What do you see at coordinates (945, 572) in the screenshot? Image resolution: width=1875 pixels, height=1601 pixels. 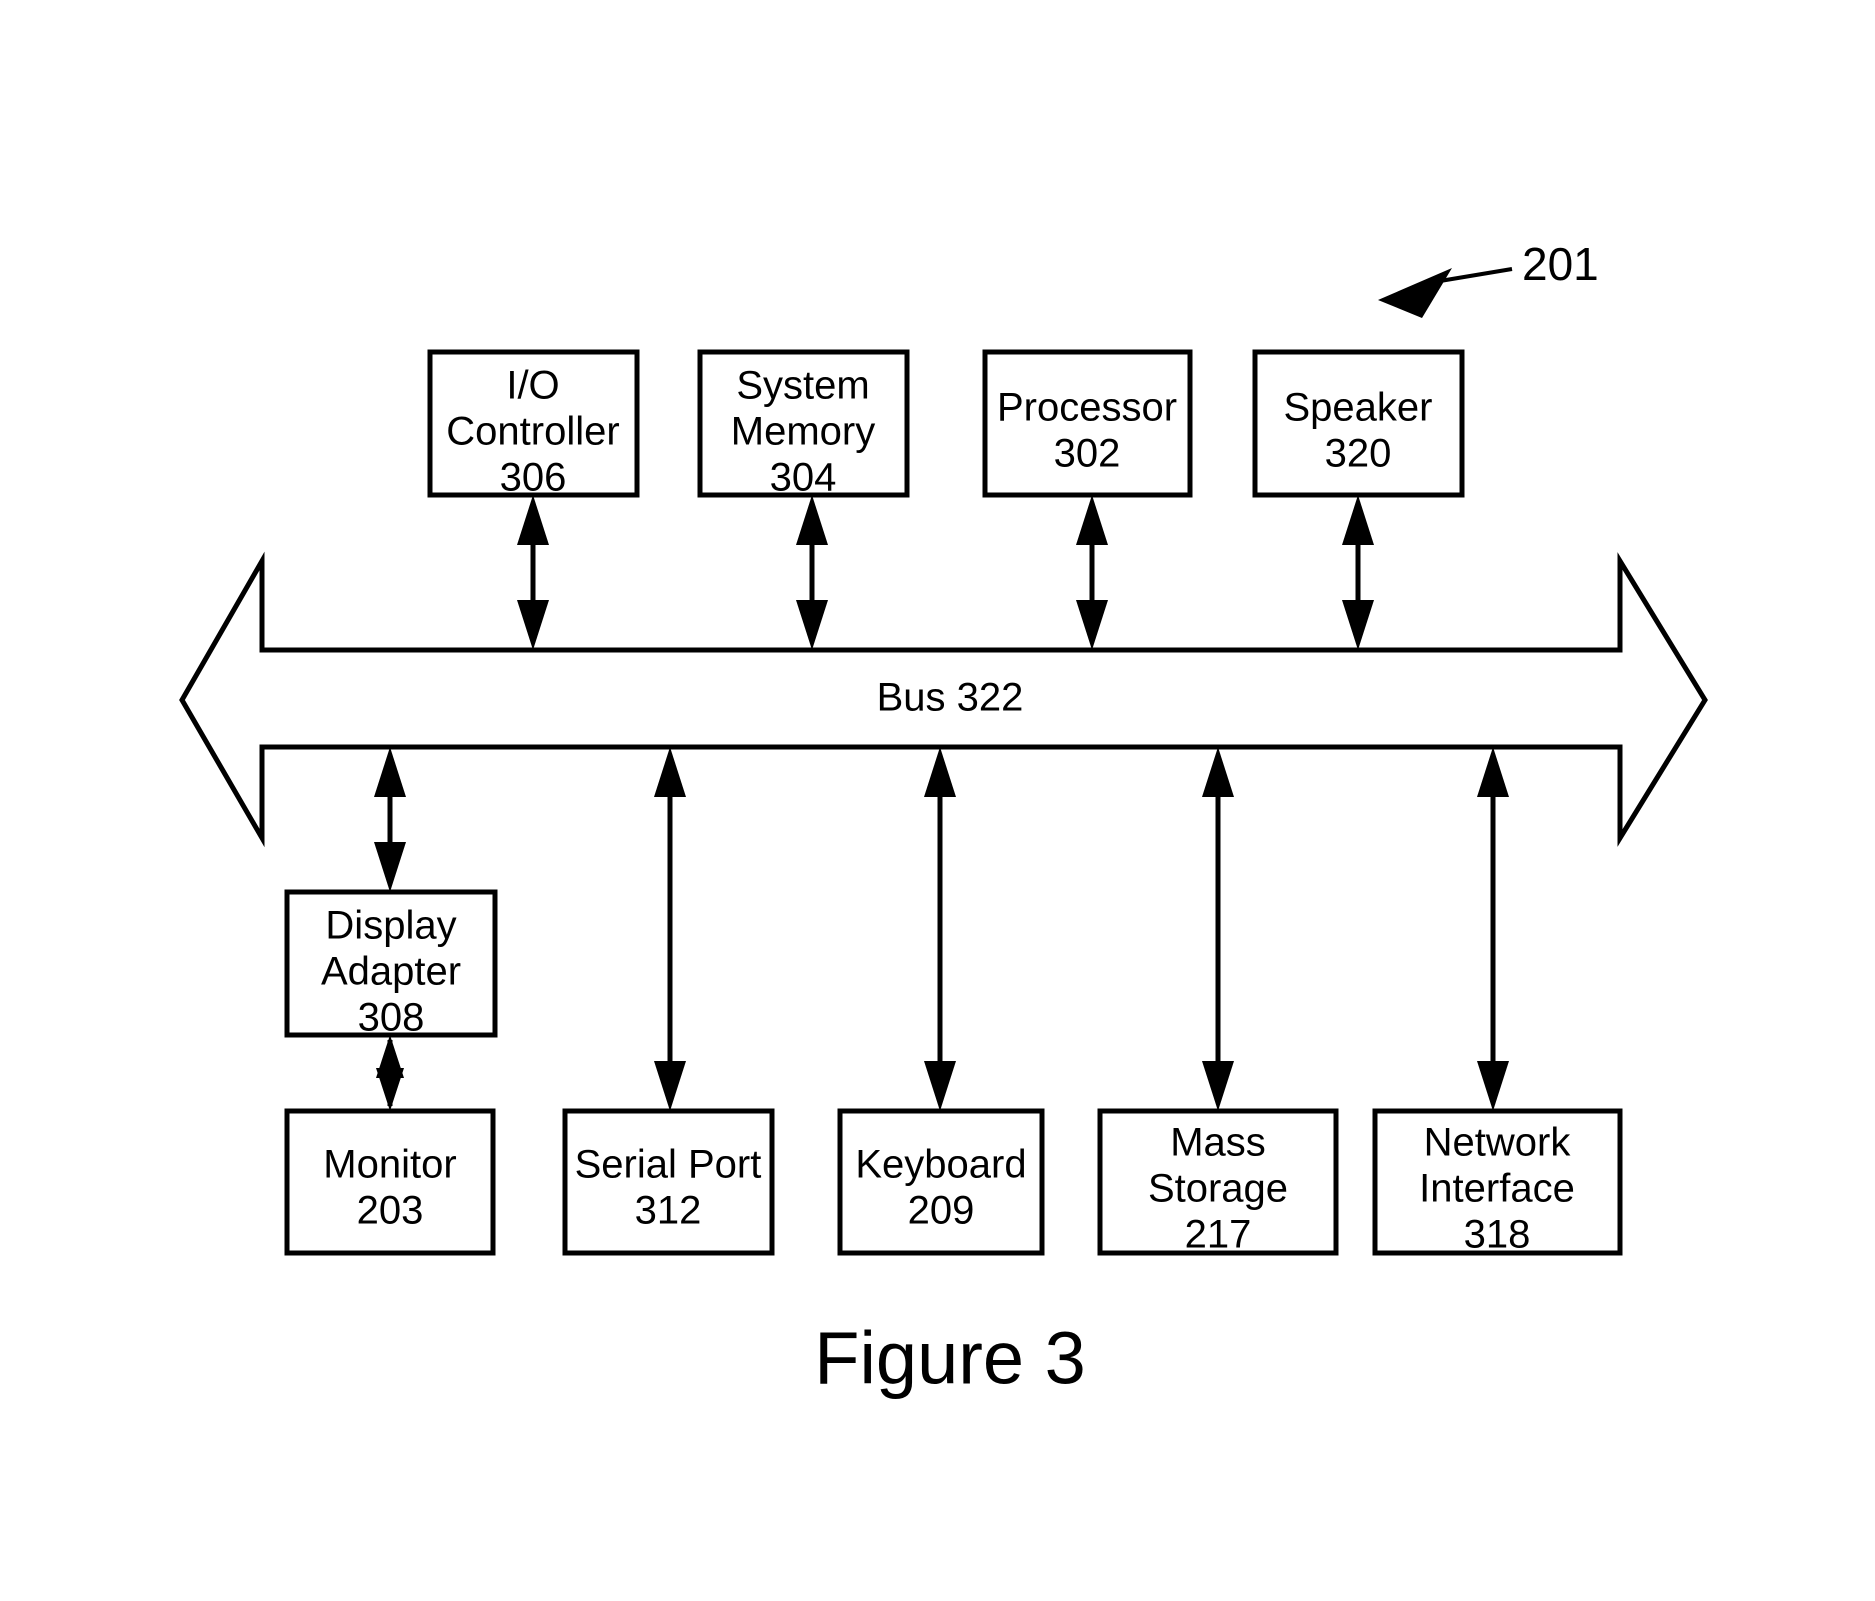 I see `top-connectors-group` at bounding box center [945, 572].